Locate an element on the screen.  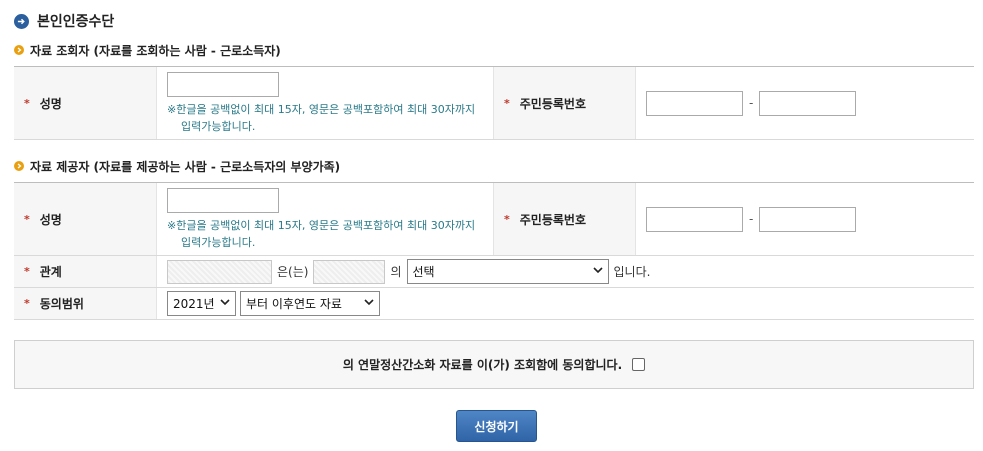
provider-consent-row: * 동의범위 2021년 부터 이후연도 자료 is located at coordinates (494, 304).